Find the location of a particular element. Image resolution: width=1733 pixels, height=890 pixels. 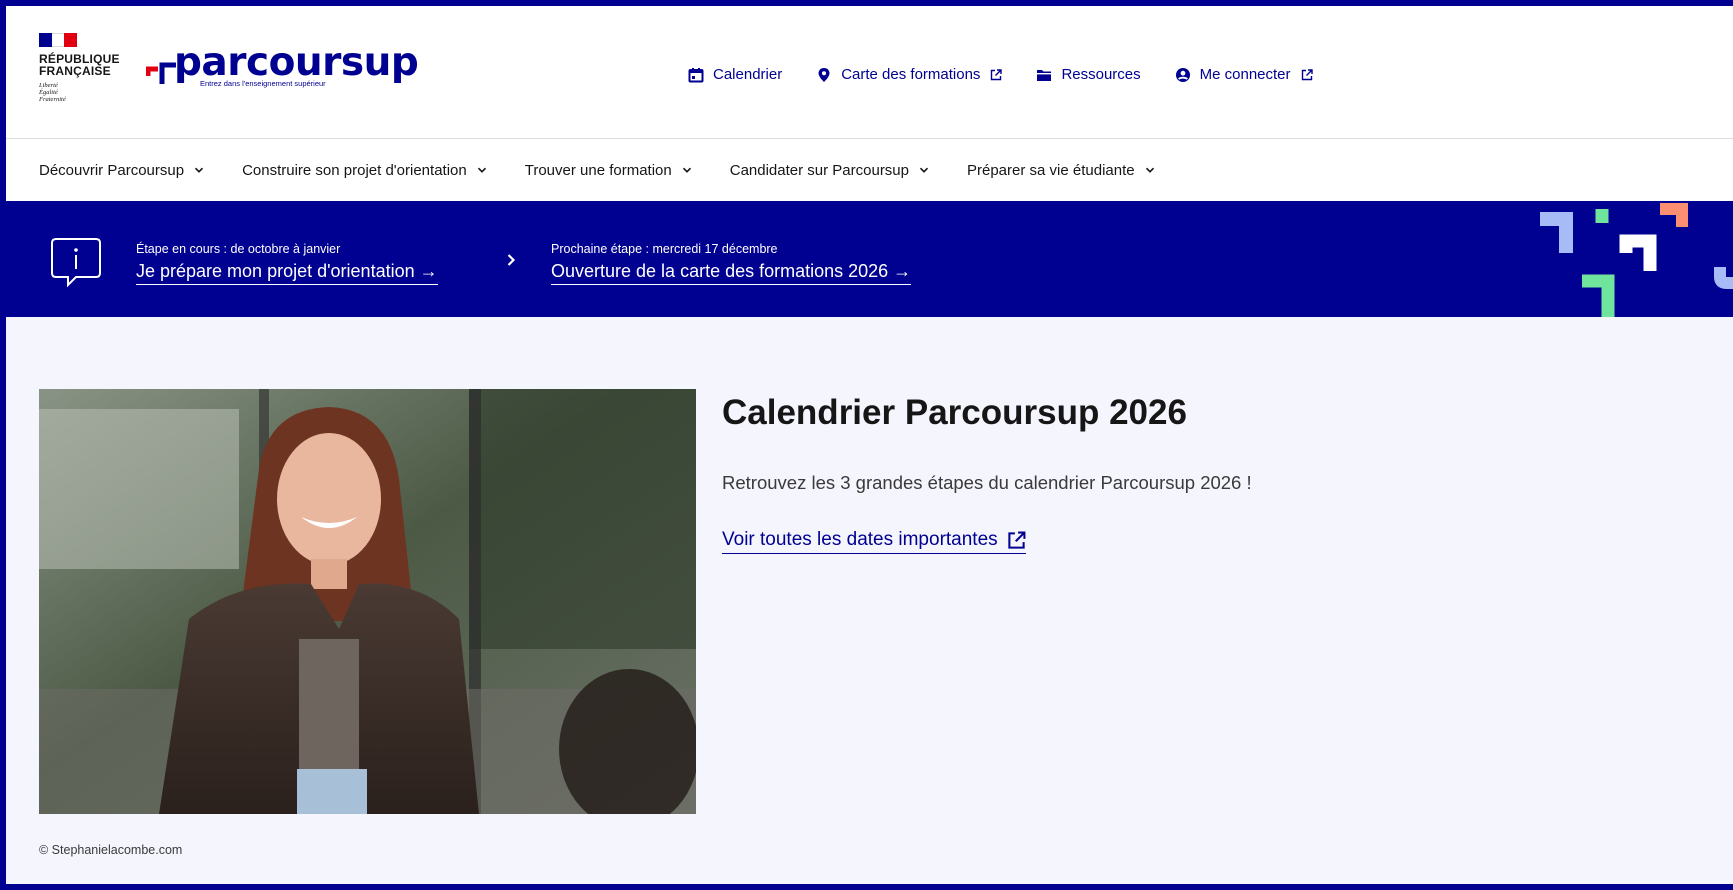

republique-francaise-text: RÉPUBLIQUE FRANÇAISE is located at coordinates (79, 65).